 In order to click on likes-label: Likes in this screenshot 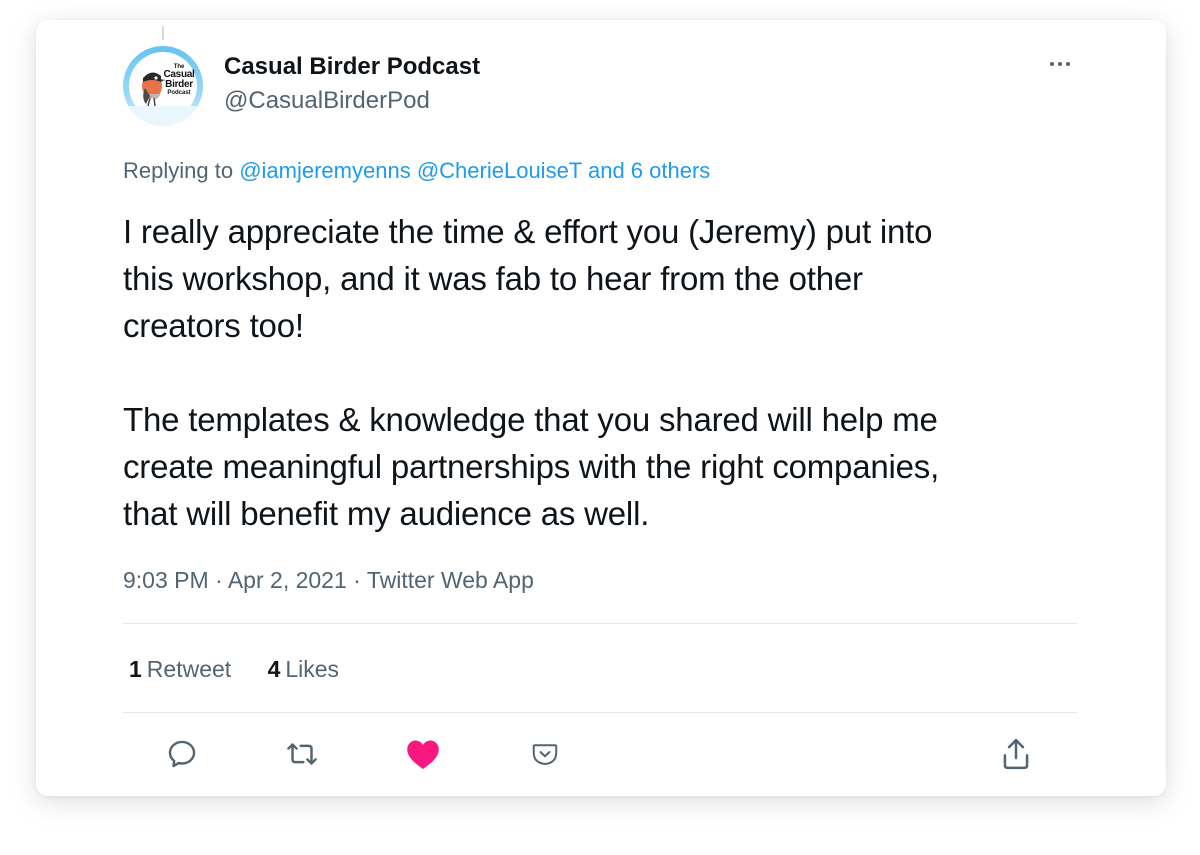, I will do `click(312, 669)`.